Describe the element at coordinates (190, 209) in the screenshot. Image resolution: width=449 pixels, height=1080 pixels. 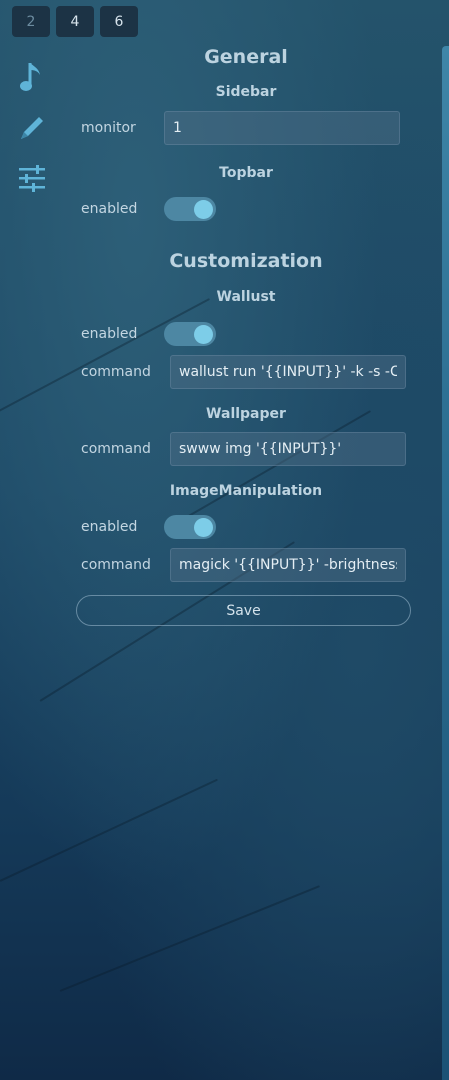
I see `topbar-enabled-toggle` at that location.